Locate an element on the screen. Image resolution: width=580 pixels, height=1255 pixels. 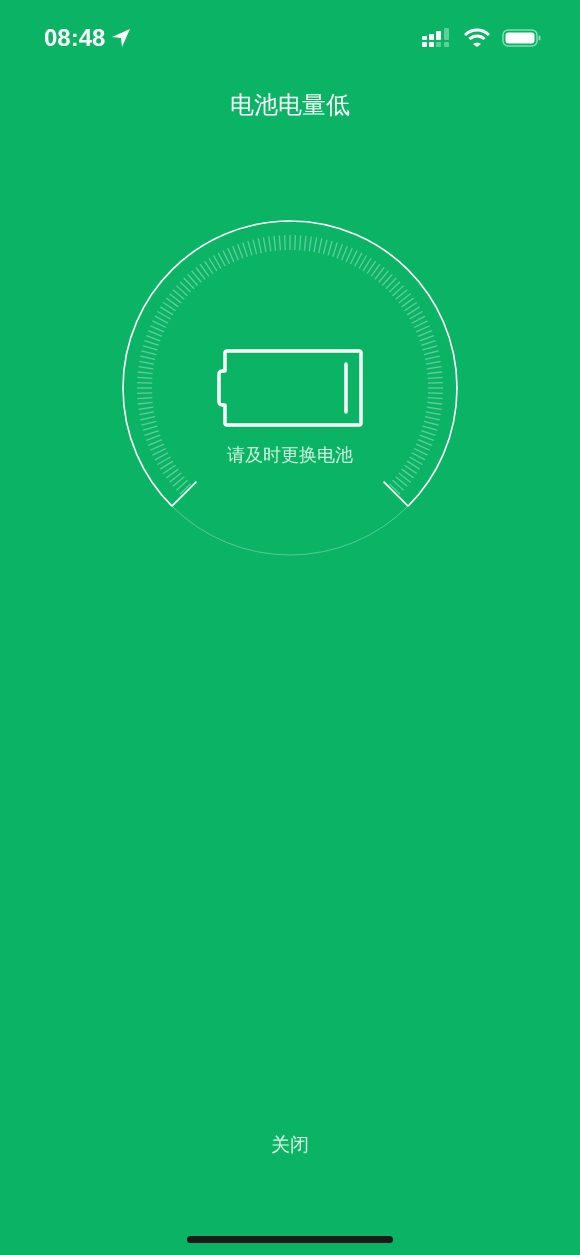
screen-title: 电池电量低 is located at coordinates (290, 105).